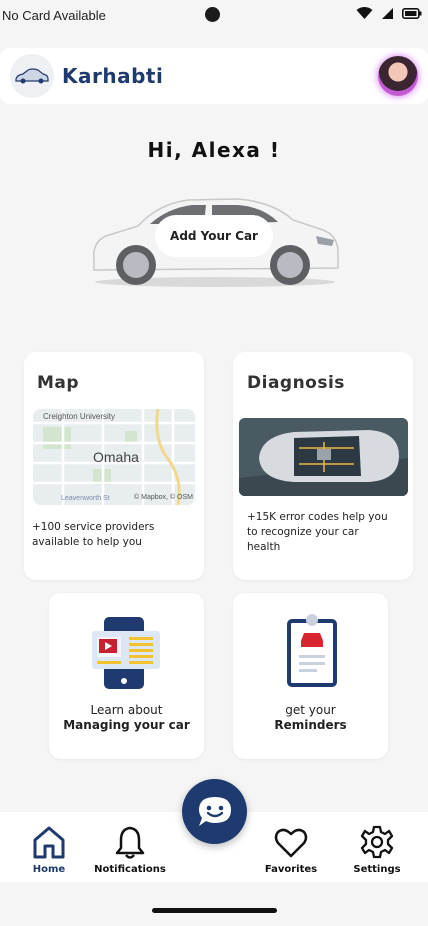 This screenshot has width=428, height=926. I want to click on learn-card-text: Learn about Managing your car, so click(126, 718).